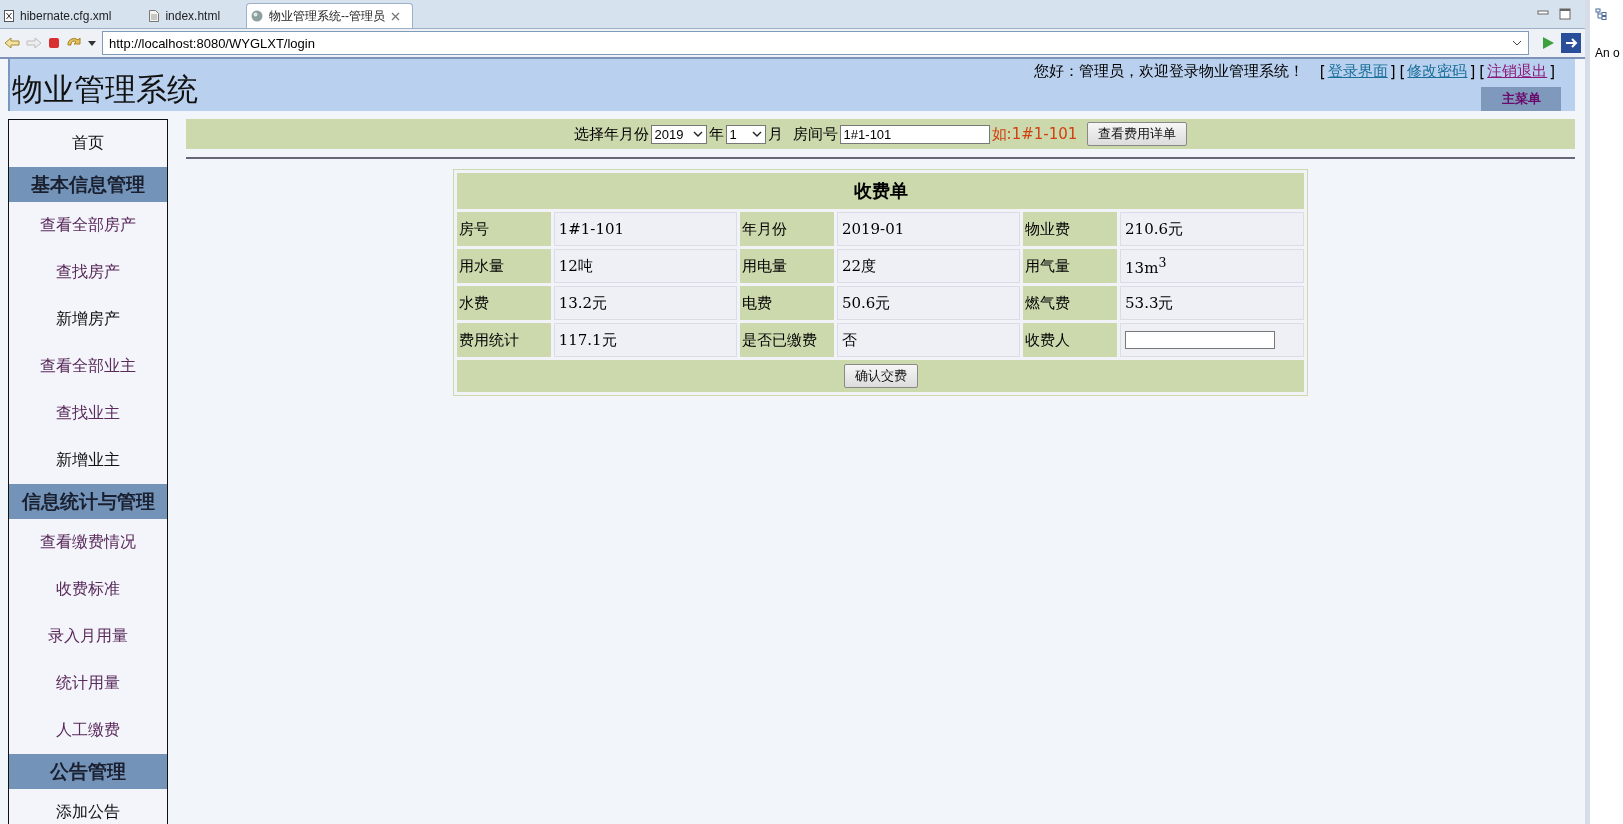  Describe the element at coordinates (1517, 71) in the screenshot. I see `header-link: 注销退出` at that location.